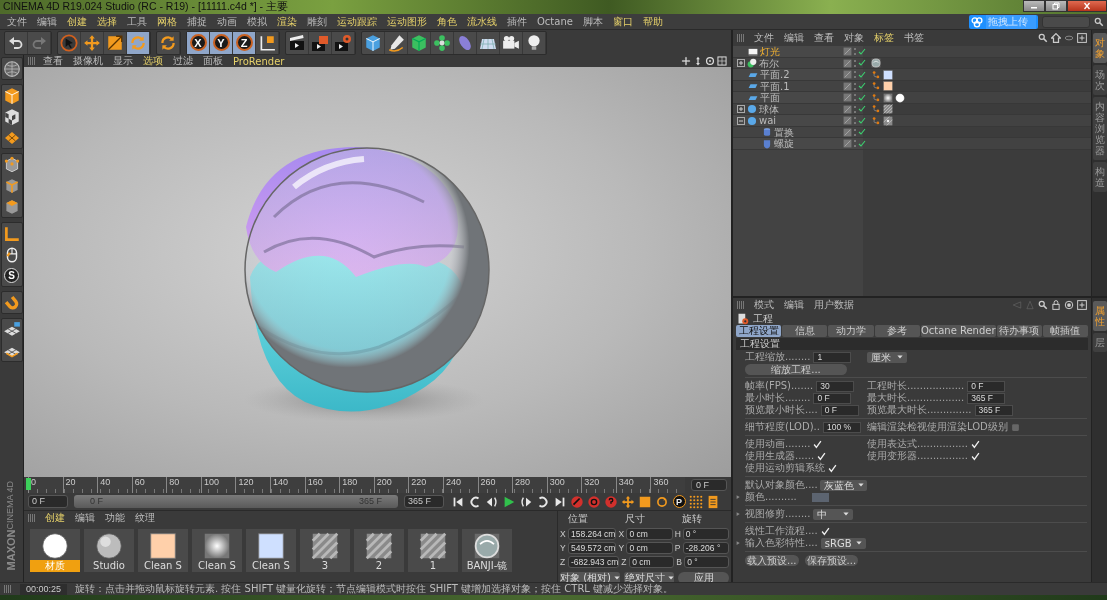 This screenshot has width=1107, height=600. What do you see at coordinates (622, 21) in the screenshot?
I see `menu-item: 窗口` at bounding box center [622, 21].